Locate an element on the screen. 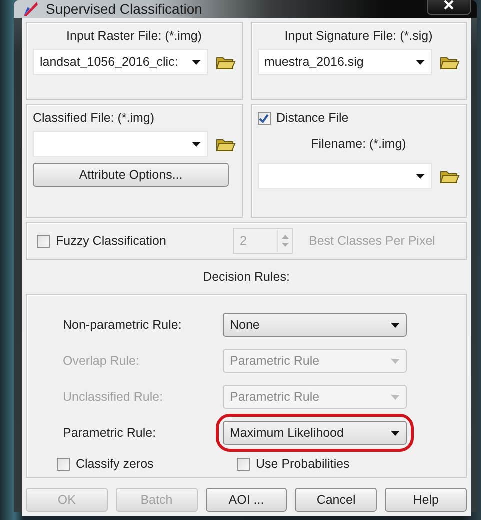  signature-file-field: muestra_2016.sig is located at coordinates (345, 62).